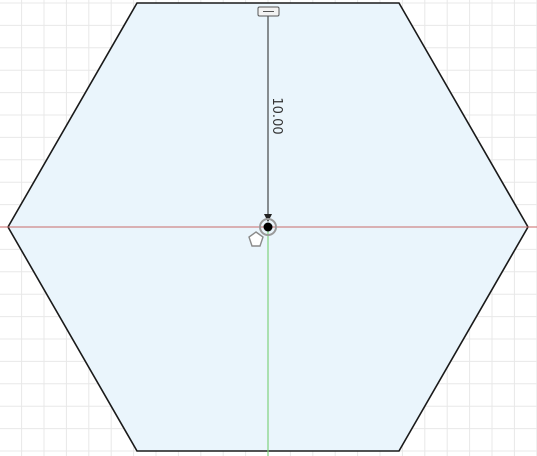  What do you see at coordinates (276, 115) in the screenshot?
I see `dimension-value: 10.00` at bounding box center [276, 115].